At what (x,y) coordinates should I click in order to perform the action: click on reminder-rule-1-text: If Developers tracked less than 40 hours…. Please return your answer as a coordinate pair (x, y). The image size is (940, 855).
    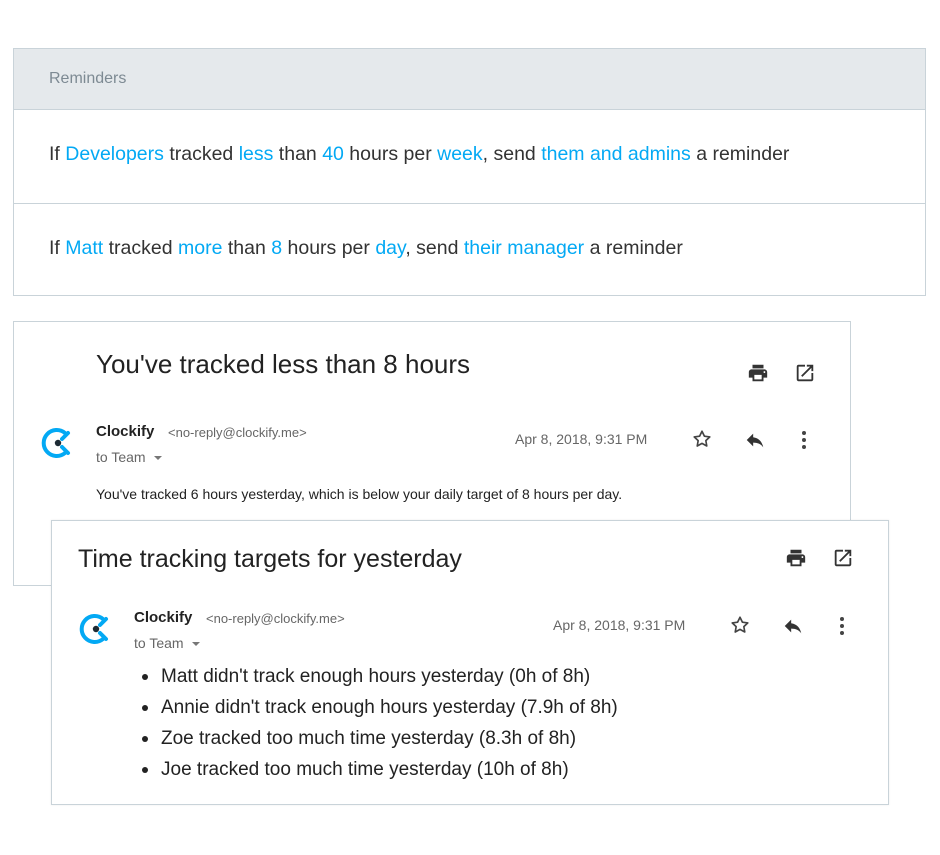
    Looking at the image, I should click on (419, 154).